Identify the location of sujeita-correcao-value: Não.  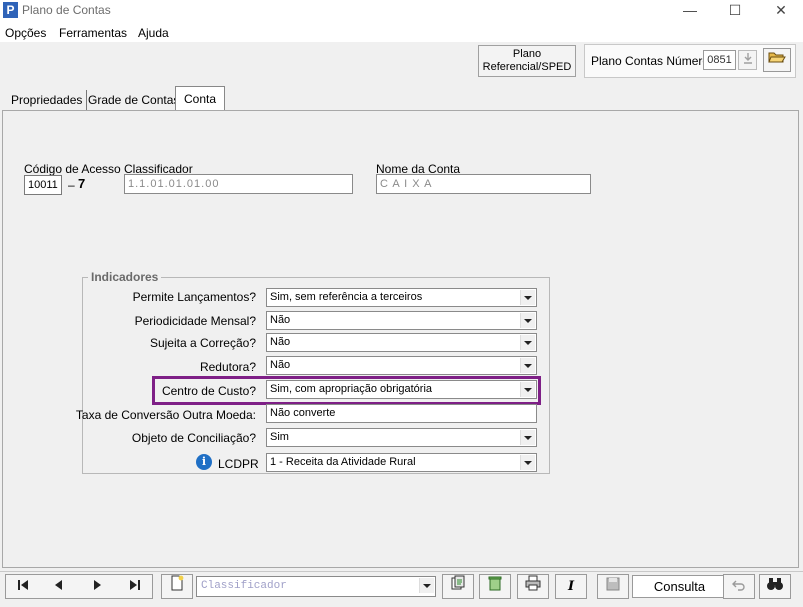
(280, 342).